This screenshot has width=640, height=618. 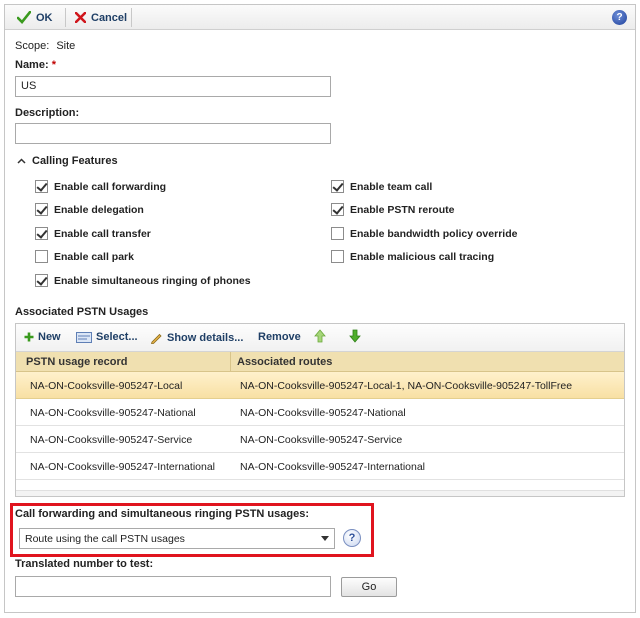 I want to click on cell-record: NA-ON-Cooksville-905247-Service, so click(x=111, y=440).